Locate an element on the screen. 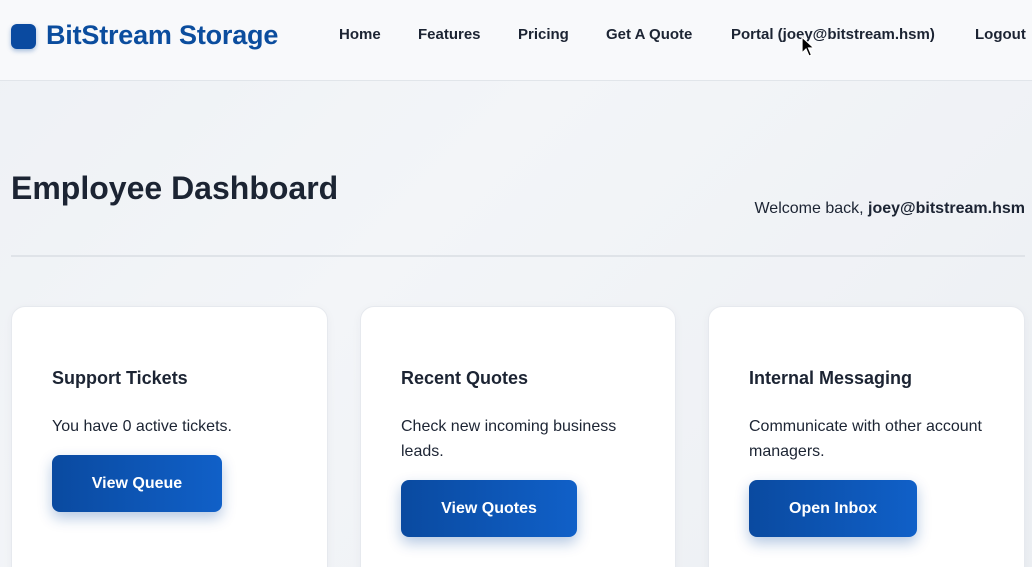 This screenshot has height=567, width=1032. nav-features: Features is located at coordinates (449, 34).